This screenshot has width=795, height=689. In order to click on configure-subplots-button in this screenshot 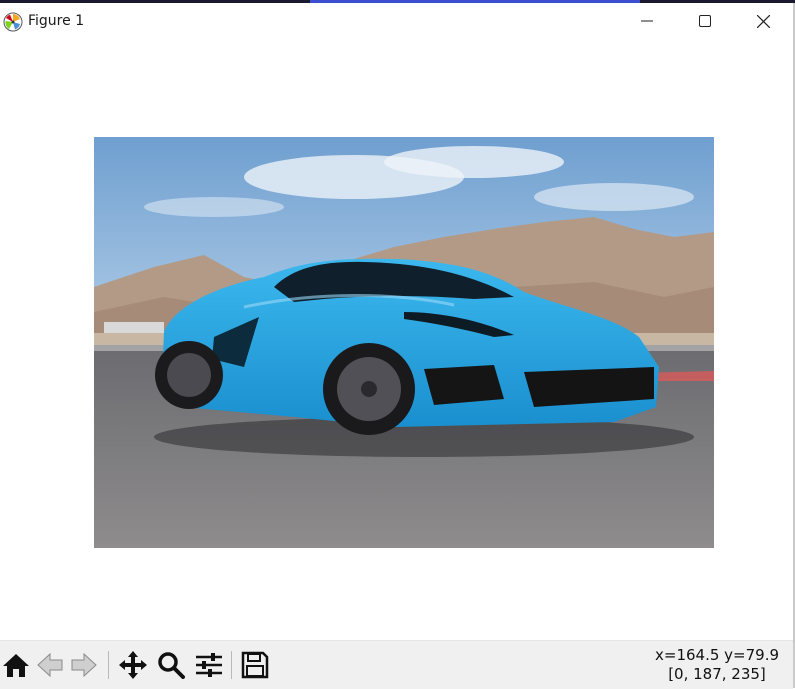, I will do `click(209, 665)`.